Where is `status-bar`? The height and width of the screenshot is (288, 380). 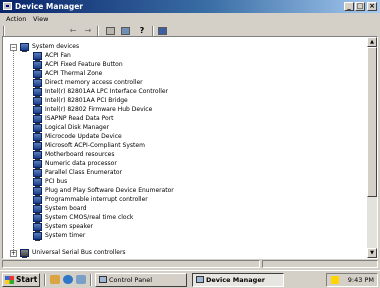 status-bar is located at coordinates (190, 264).